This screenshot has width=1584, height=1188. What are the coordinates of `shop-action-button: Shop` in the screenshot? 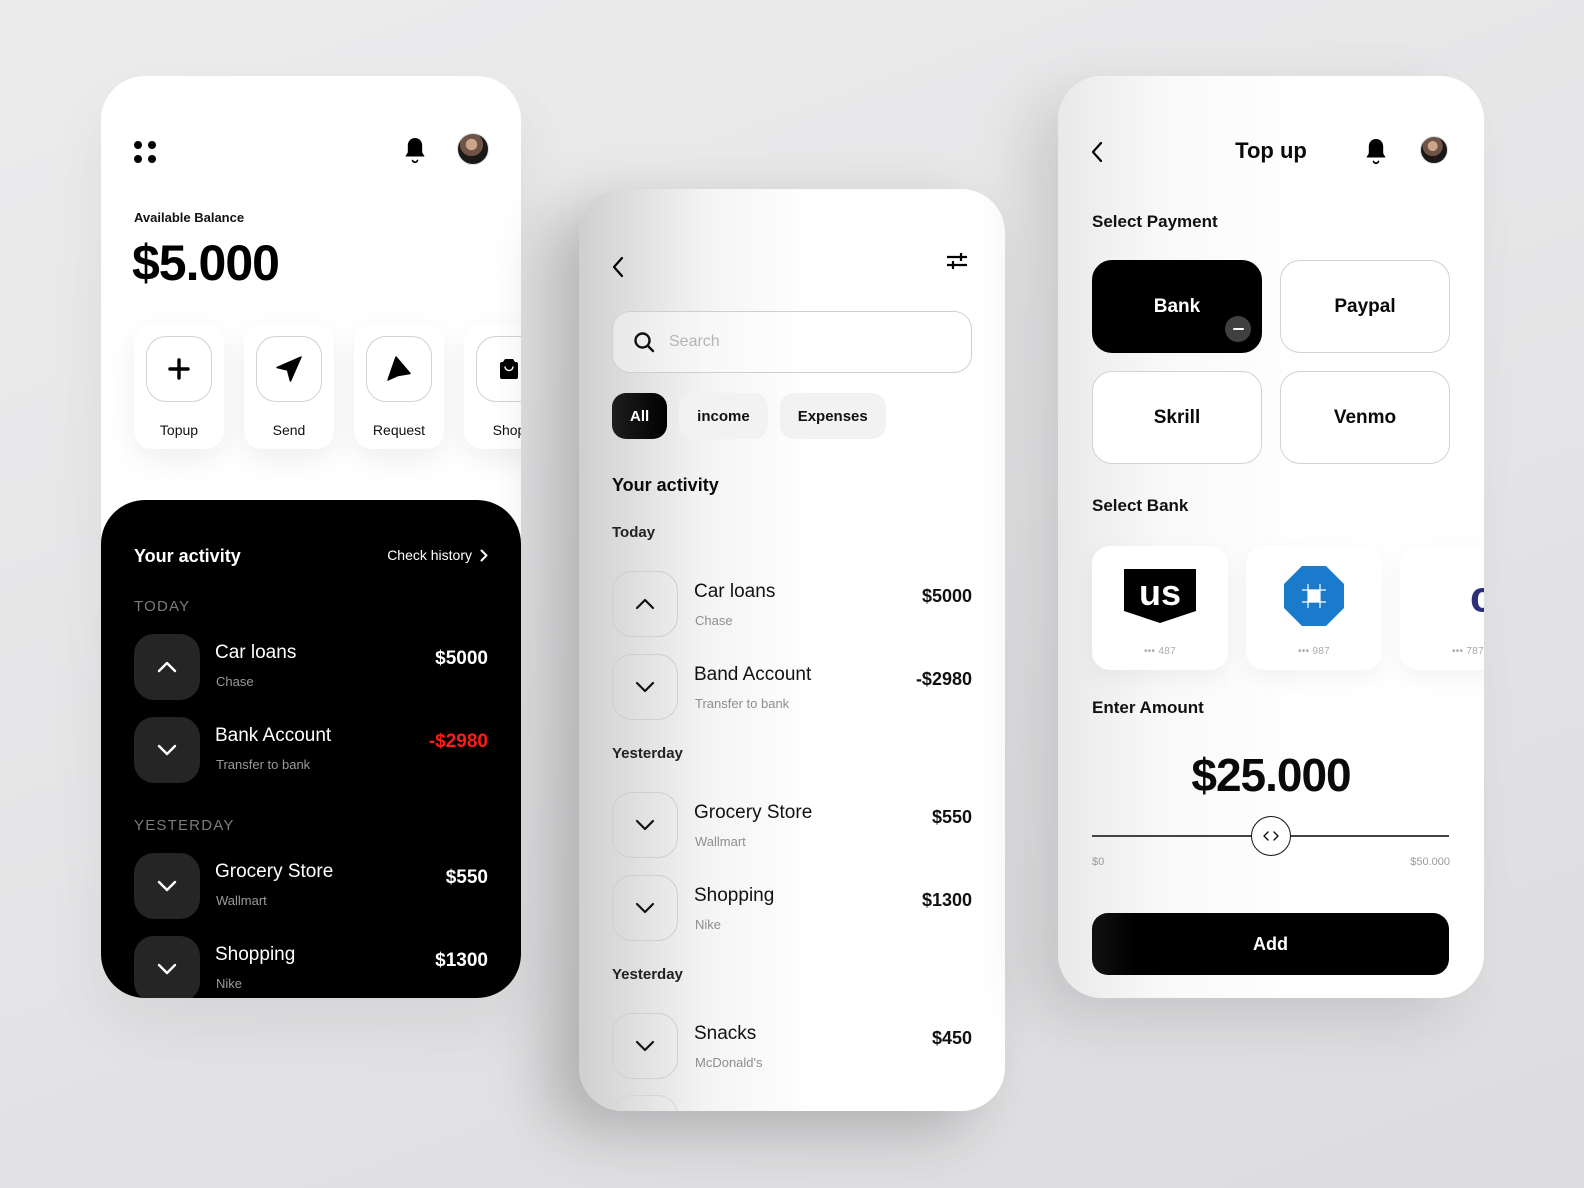 It's located at (492, 386).